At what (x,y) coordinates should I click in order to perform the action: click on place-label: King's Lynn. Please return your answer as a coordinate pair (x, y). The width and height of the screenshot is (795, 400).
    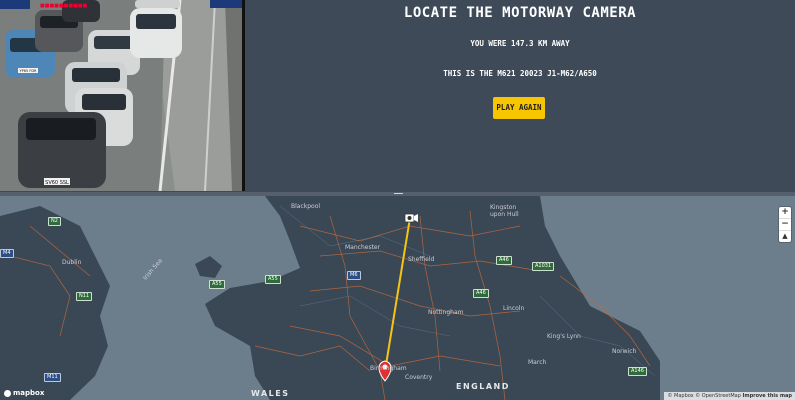
    Looking at the image, I should click on (564, 336).